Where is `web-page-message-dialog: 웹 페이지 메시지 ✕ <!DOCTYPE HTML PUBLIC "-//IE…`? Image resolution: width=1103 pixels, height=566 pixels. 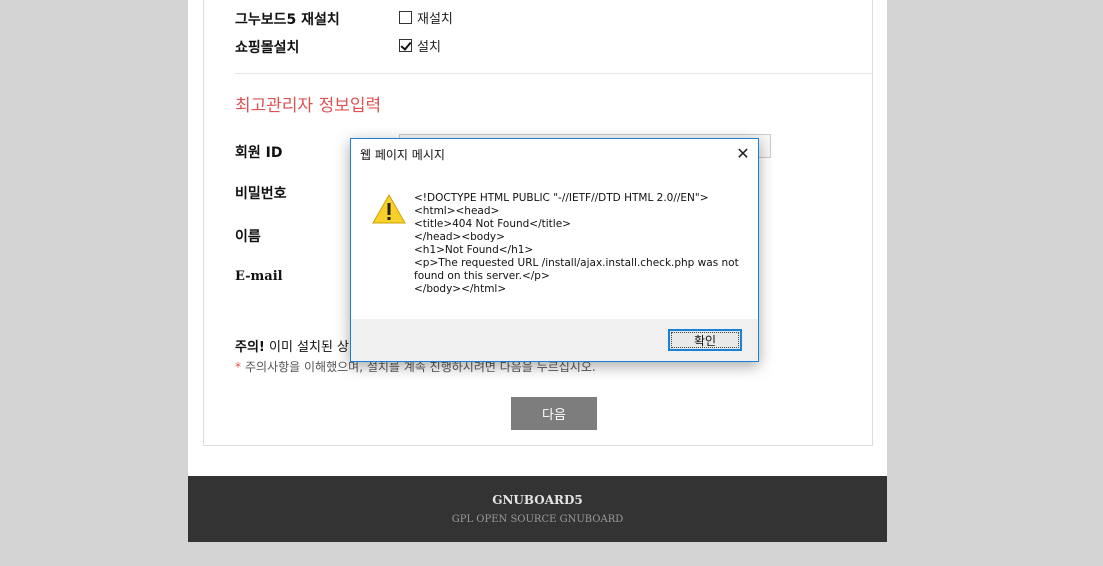
web-page-message-dialog: 웹 페이지 메시지 ✕ <!DOCTYPE HTML PUBLIC "-//IE… is located at coordinates (554, 250).